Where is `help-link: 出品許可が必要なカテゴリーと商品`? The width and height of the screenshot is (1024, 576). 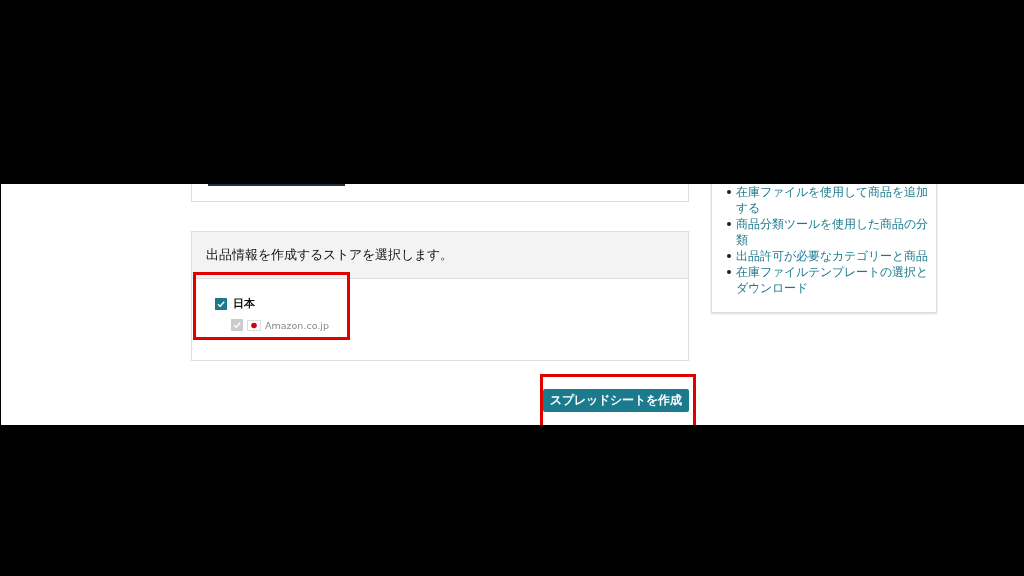
help-link: 出品許可が必要なカテゴリーと商品 is located at coordinates (834, 256).